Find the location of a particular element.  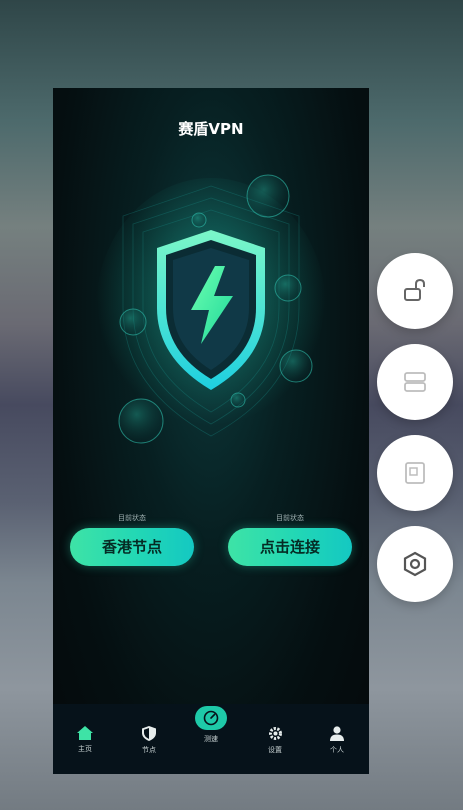

tab-label: 测速 is located at coordinates (211, 739).